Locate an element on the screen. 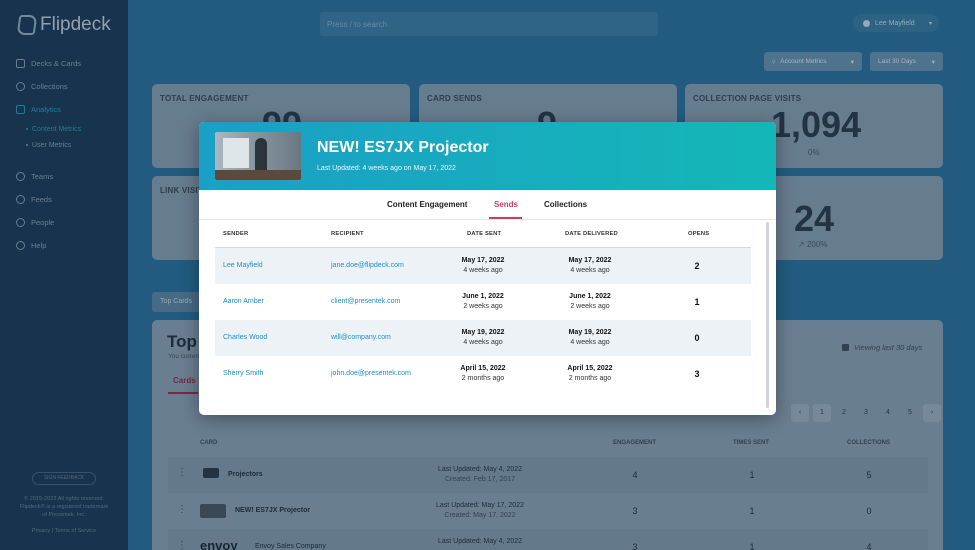 The width and height of the screenshot is (975, 550). sender-link: Aaron Amber is located at coordinates (243, 301).